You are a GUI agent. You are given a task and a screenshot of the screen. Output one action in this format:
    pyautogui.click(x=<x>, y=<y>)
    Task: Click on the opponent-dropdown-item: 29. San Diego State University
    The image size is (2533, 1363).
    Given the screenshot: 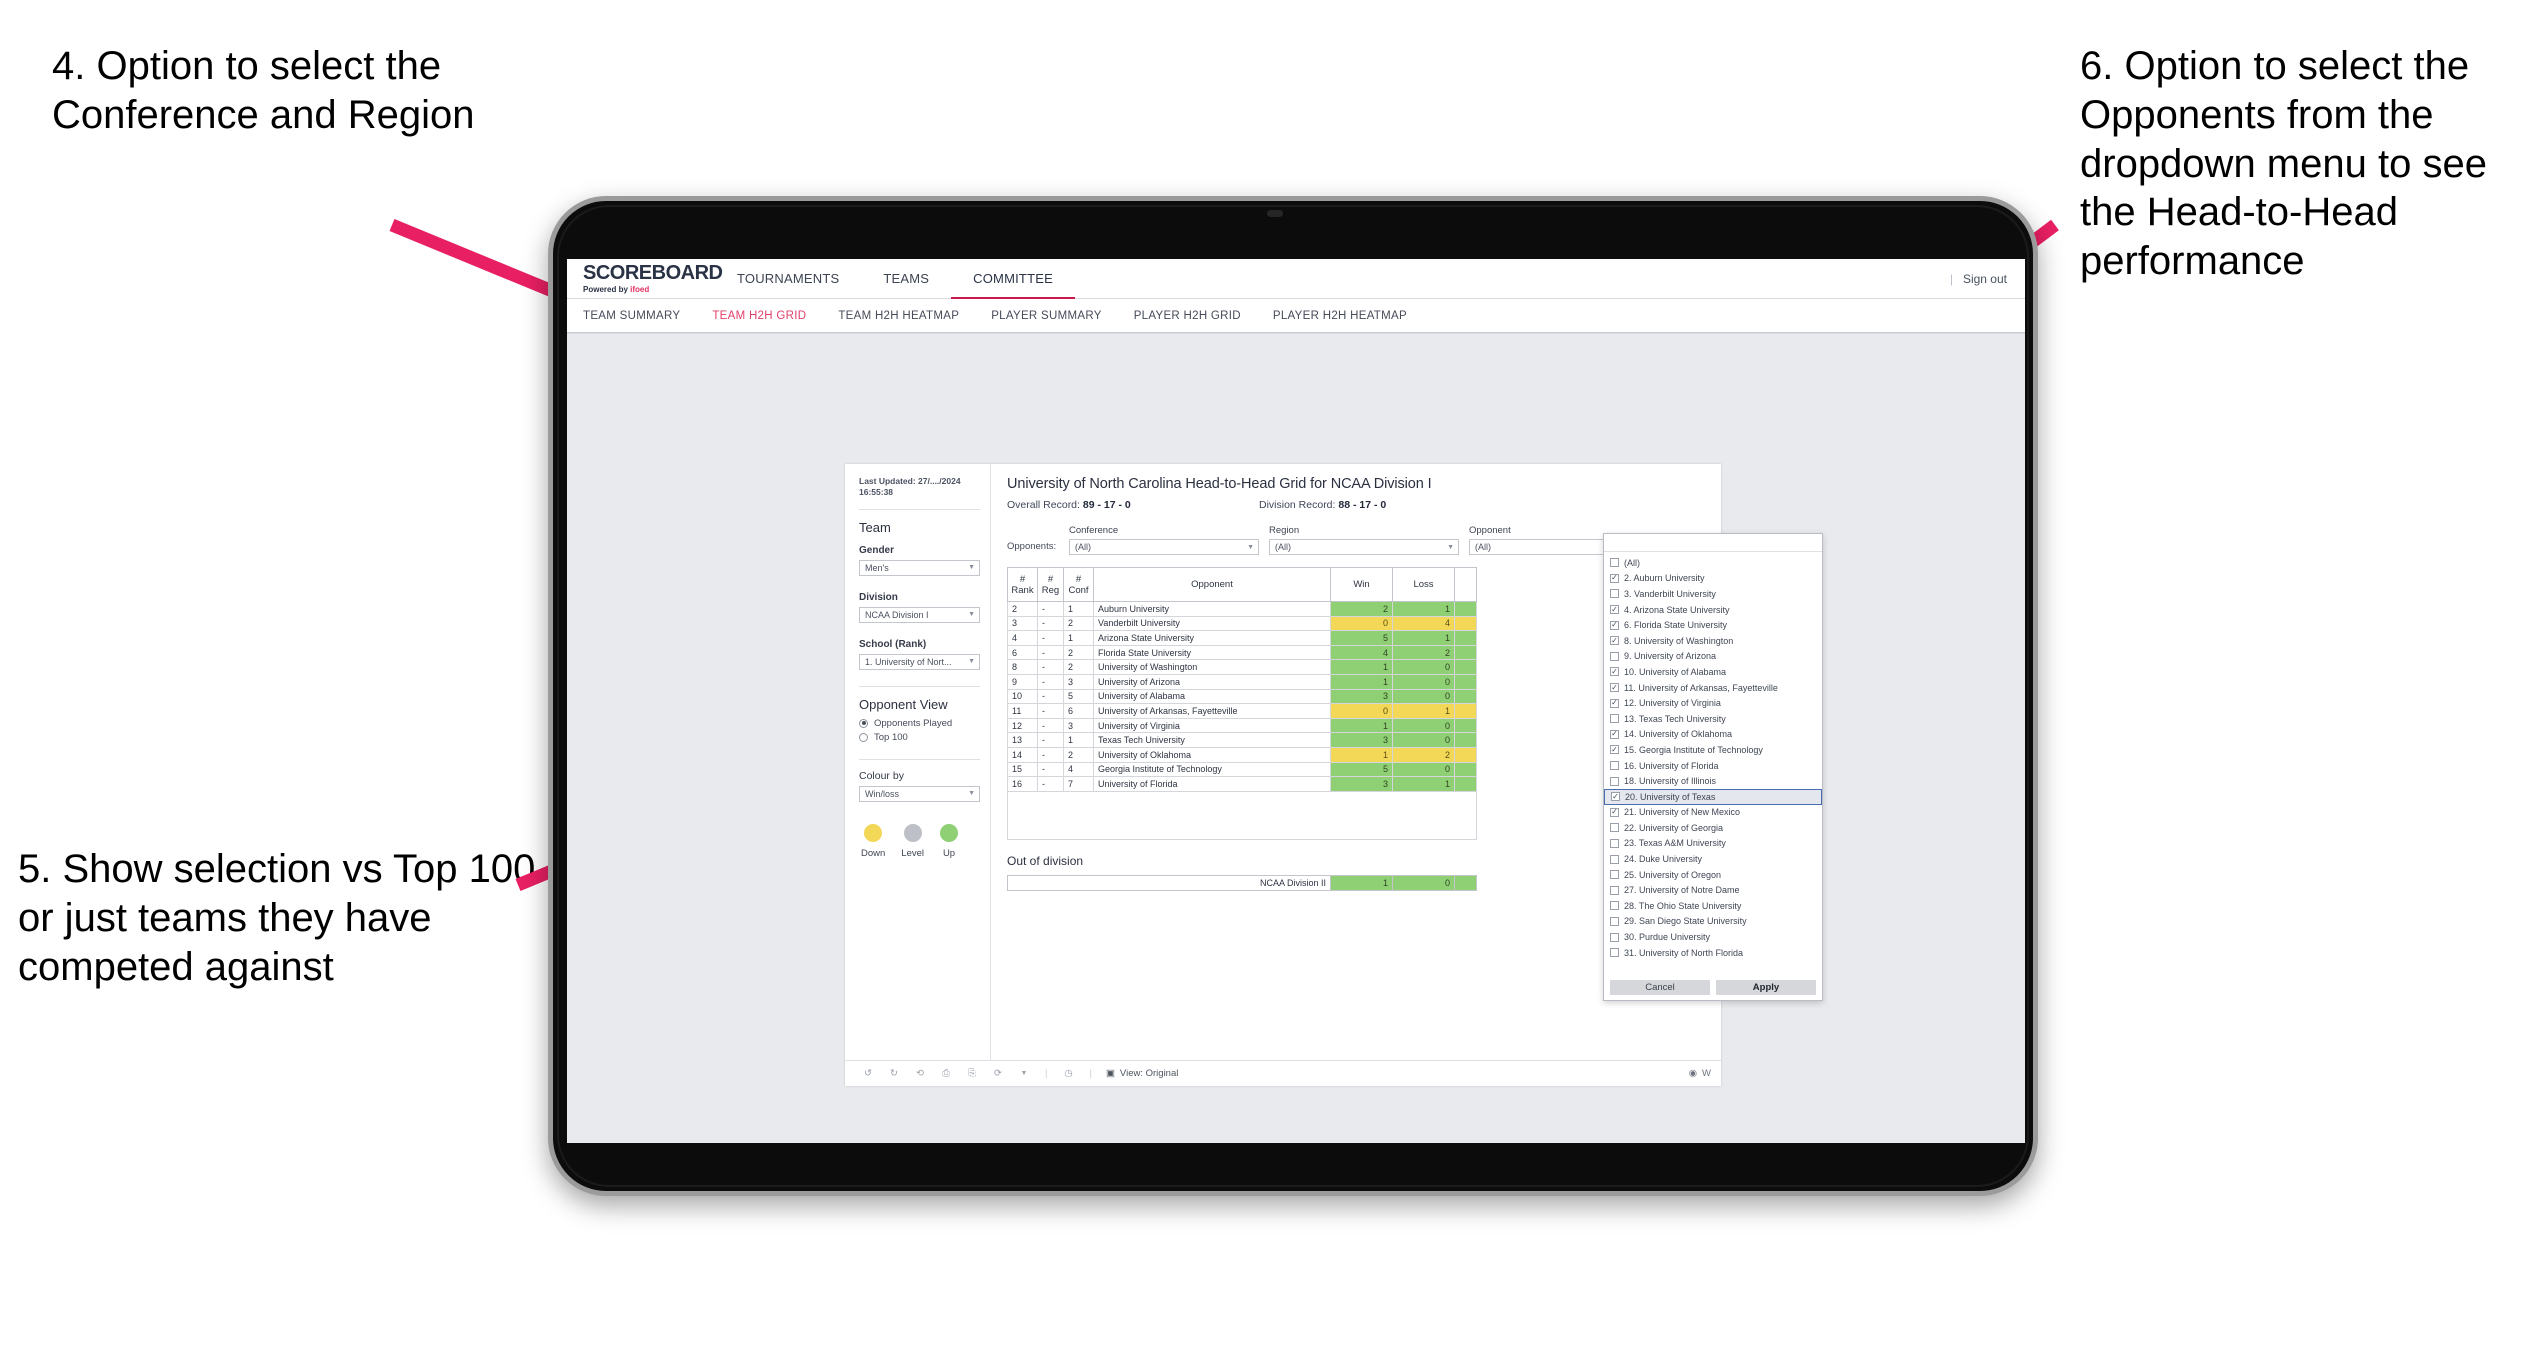 What is the action you would take?
    pyautogui.click(x=1713, y=922)
    